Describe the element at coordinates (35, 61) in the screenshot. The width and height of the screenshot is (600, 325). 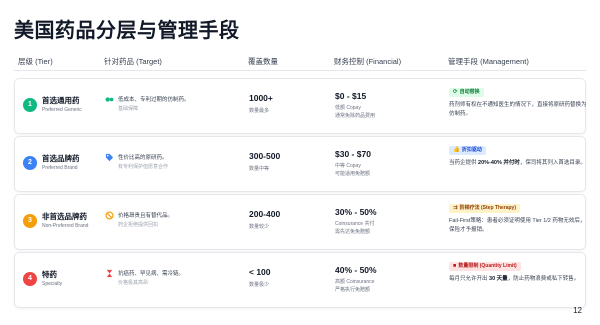
I see `header-tier: 层级 (Tier)` at that location.